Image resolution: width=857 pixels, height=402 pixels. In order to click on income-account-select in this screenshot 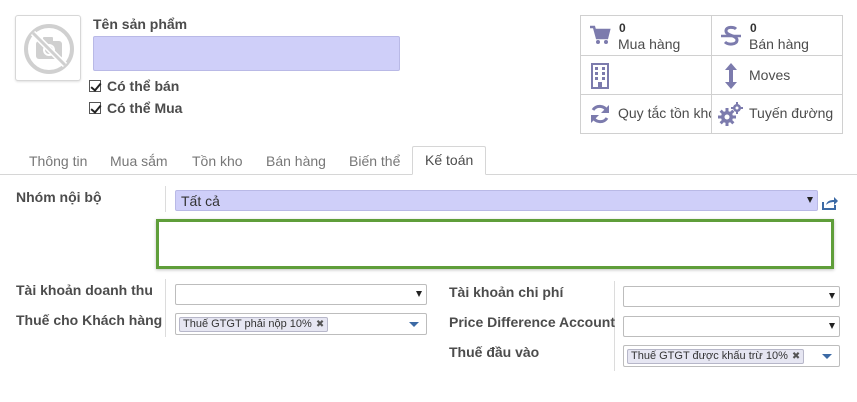, I will do `click(301, 294)`.